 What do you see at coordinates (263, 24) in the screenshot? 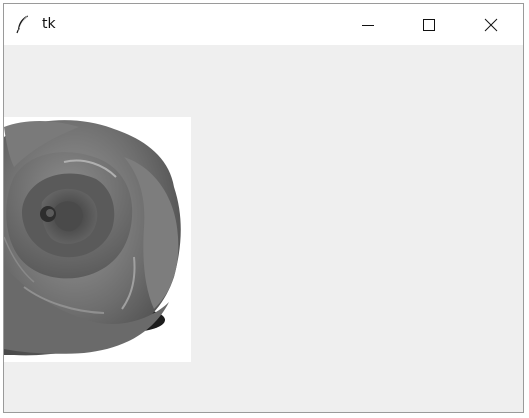
I see `title-bar: tk` at bounding box center [263, 24].